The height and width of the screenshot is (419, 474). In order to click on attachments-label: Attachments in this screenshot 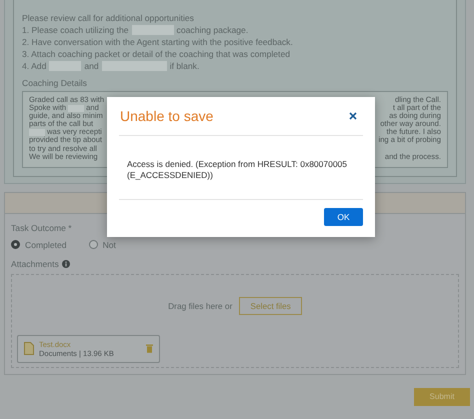, I will do `click(35, 264)`.